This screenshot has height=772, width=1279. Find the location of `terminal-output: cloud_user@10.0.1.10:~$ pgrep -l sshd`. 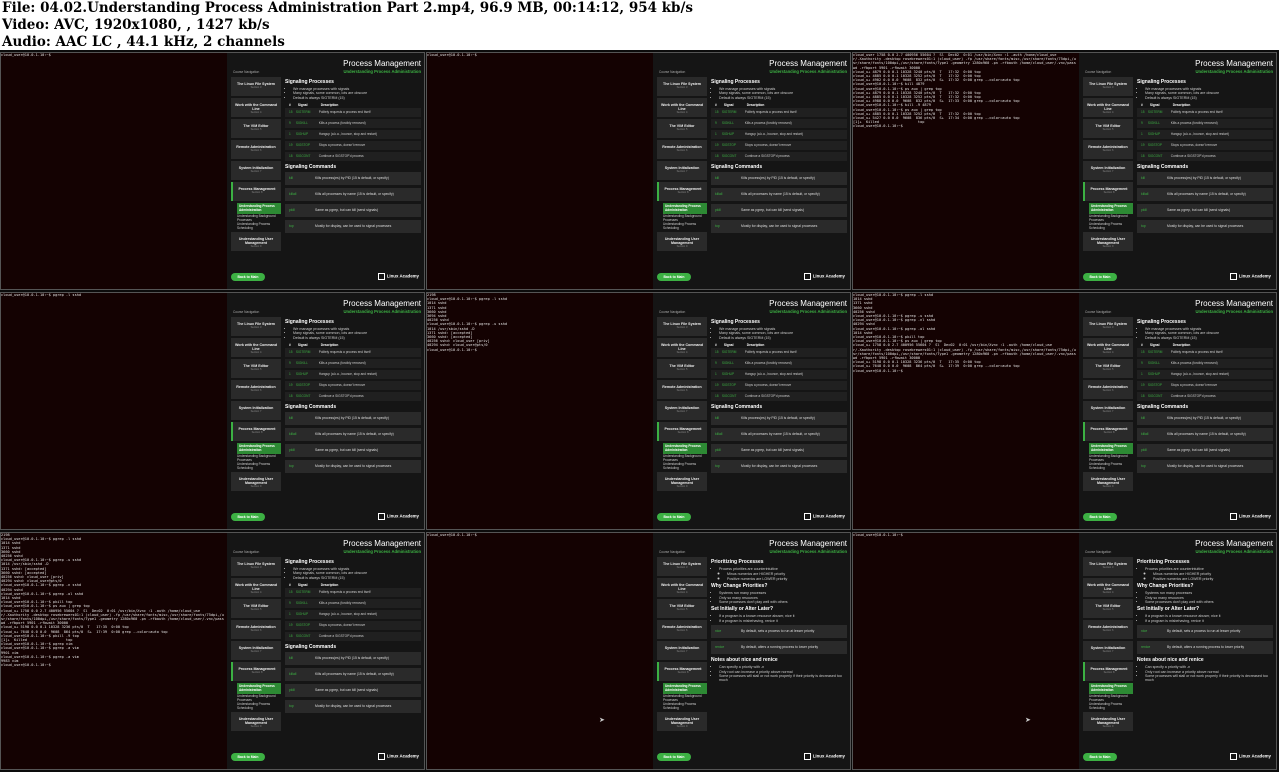

terminal-output: cloud_user@10.0.1.10:~$ pgrep -l sshd is located at coordinates (114, 411).